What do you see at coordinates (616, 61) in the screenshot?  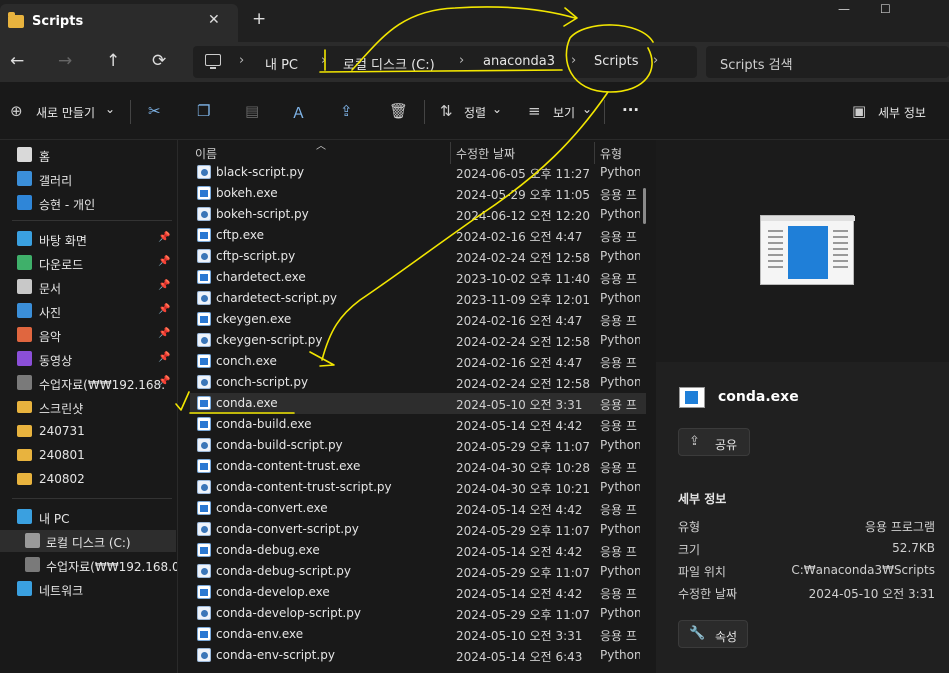 I see `breadcrumb-item: Scripts` at bounding box center [616, 61].